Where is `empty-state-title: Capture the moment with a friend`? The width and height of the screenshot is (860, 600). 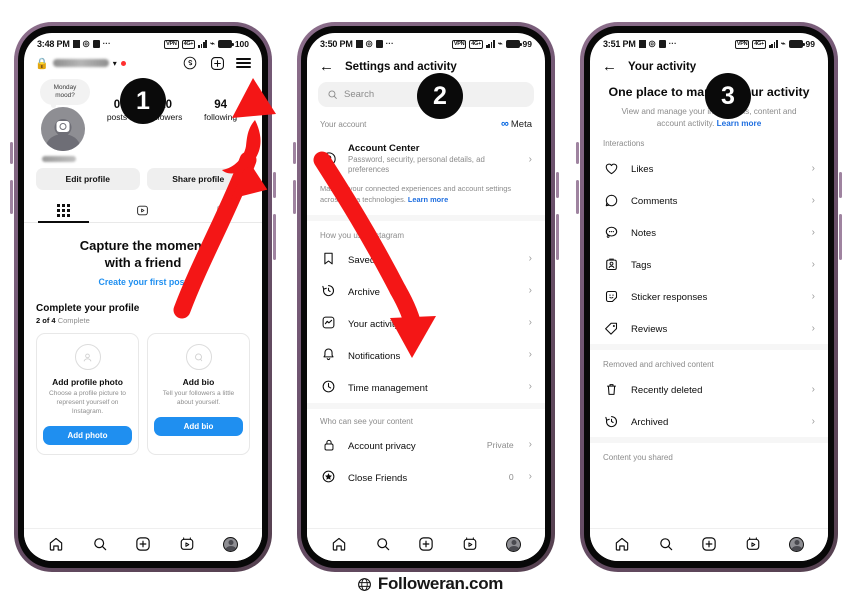
empty-state-title: Capture the moment with a friend is located at coordinates (143, 254).